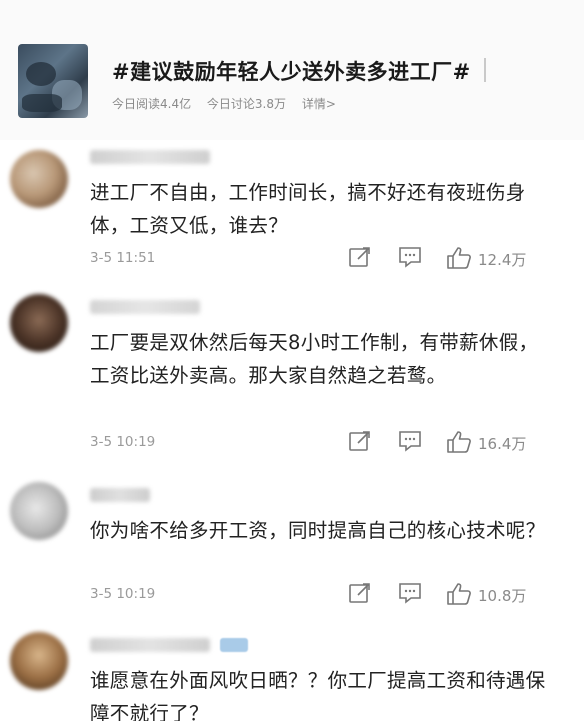 This screenshot has height=721, width=584. Describe the element at coordinates (319, 104) in the screenshot. I see `topic-details-link: 详情>` at that location.